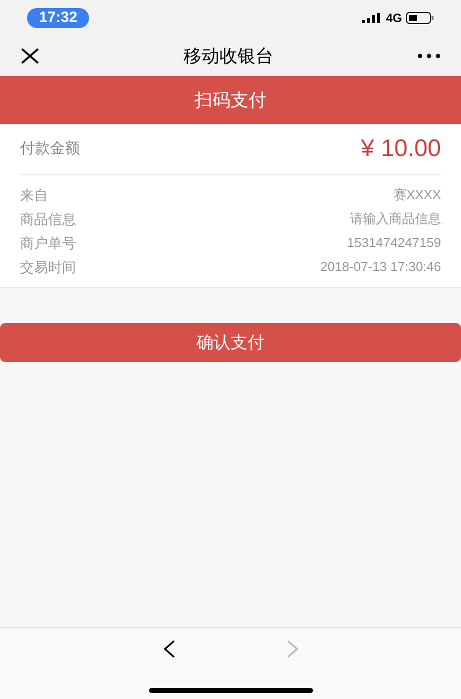  What do you see at coordinates (58, 18) in the screenshot?
I see `status-time: 17:32` at bounding box center [58, 18].